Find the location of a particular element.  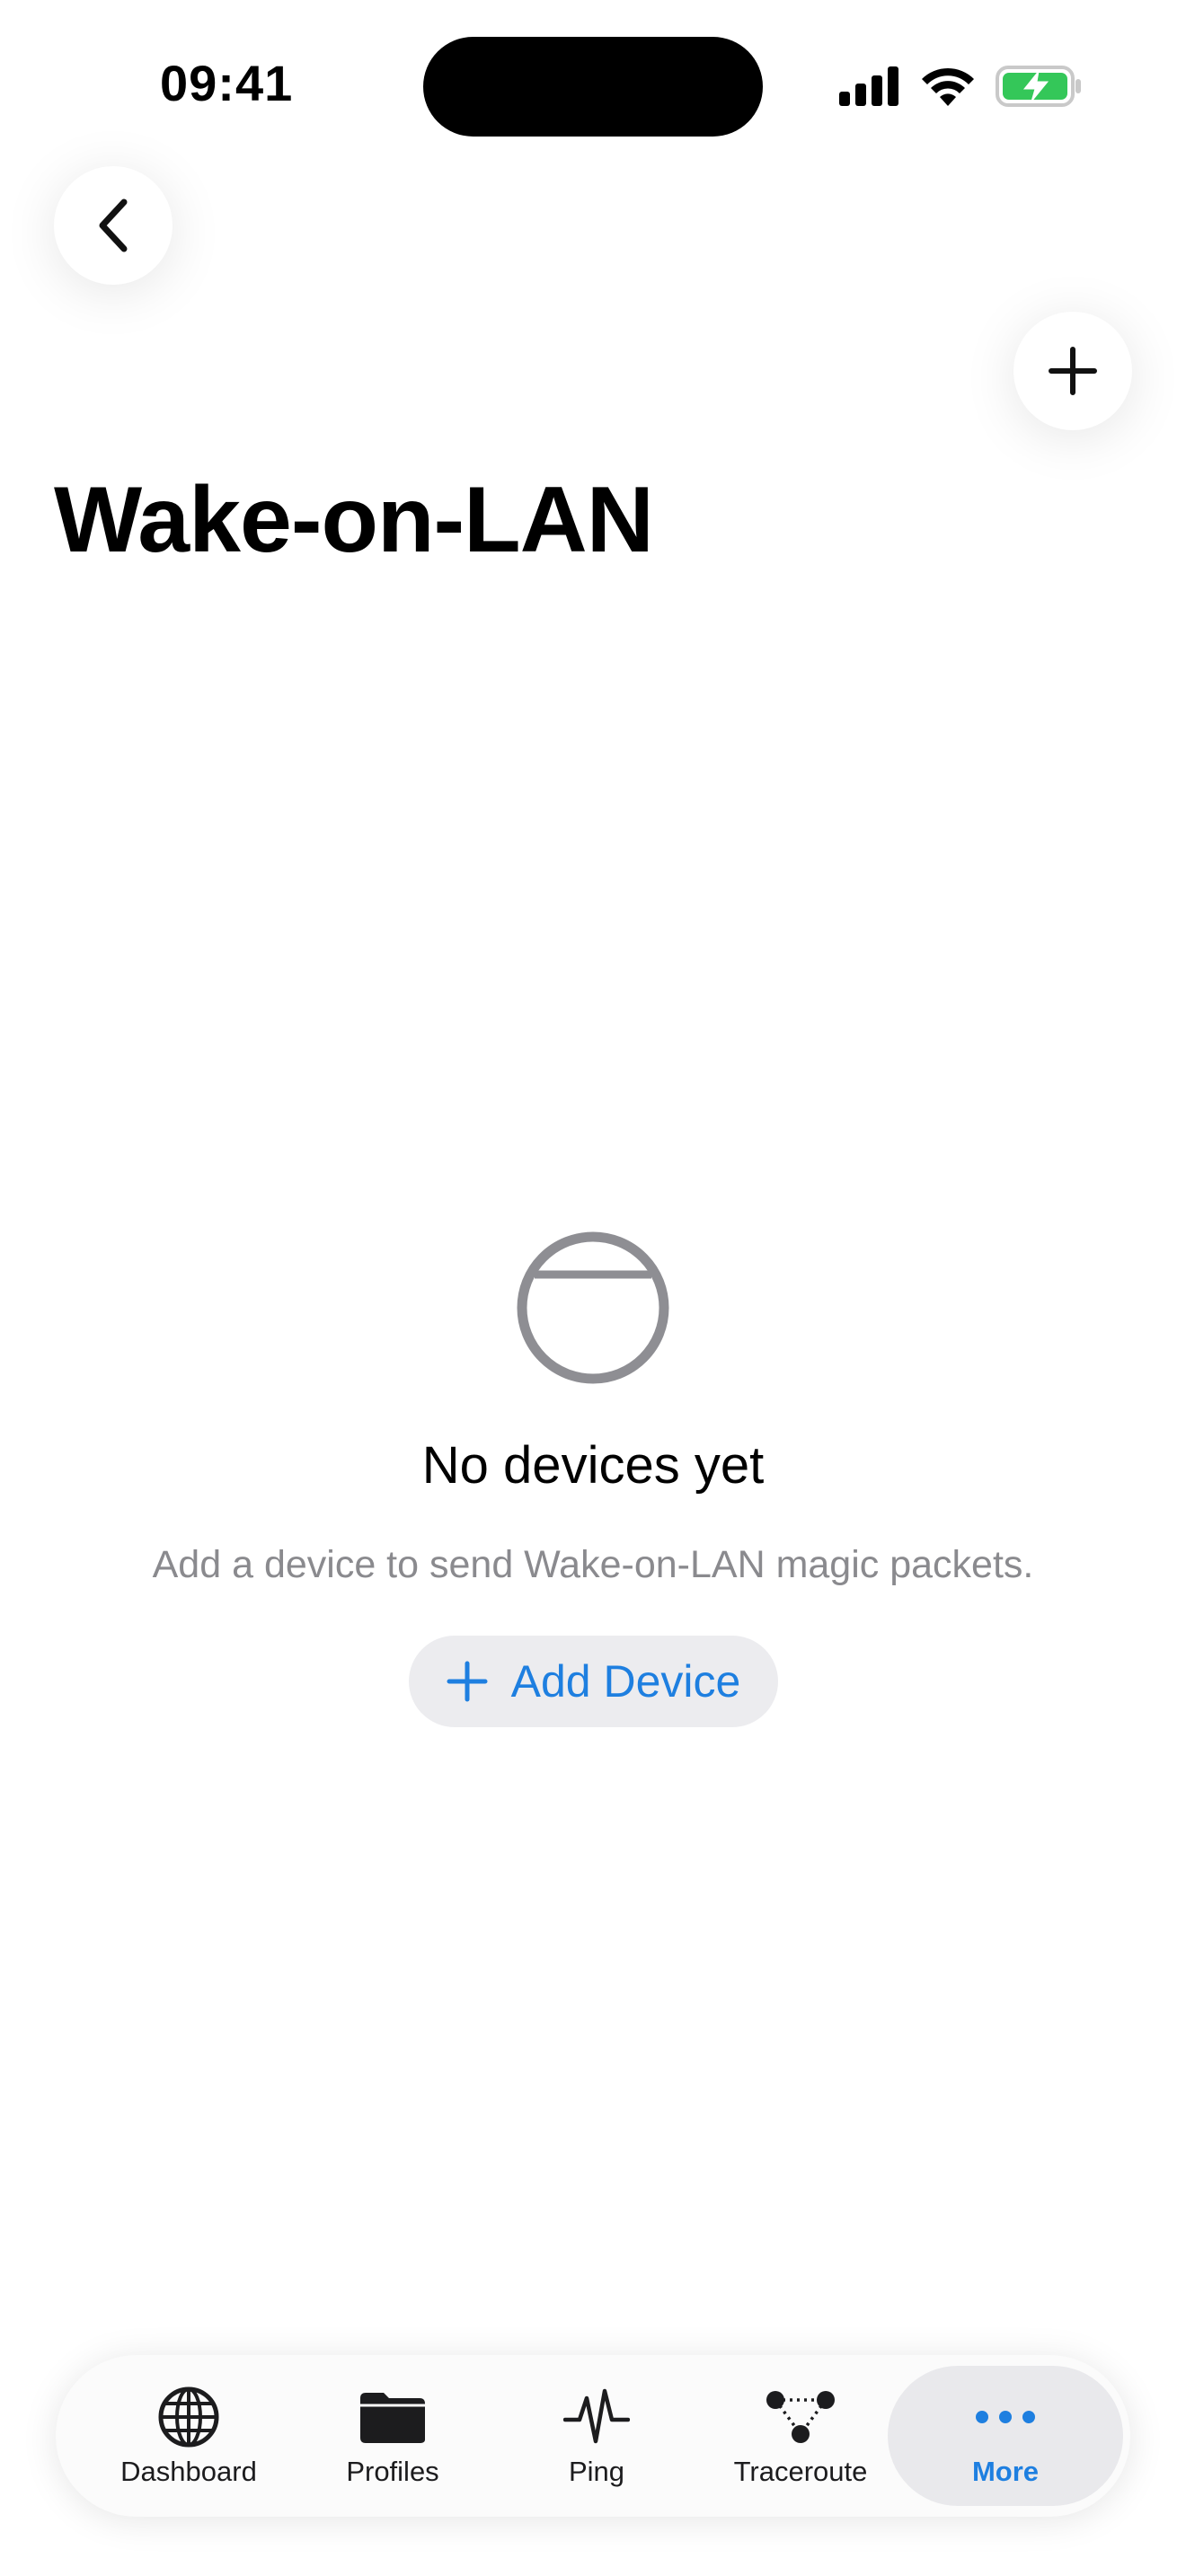

tab-label: Profiles is located at coordinates (392, 2471).